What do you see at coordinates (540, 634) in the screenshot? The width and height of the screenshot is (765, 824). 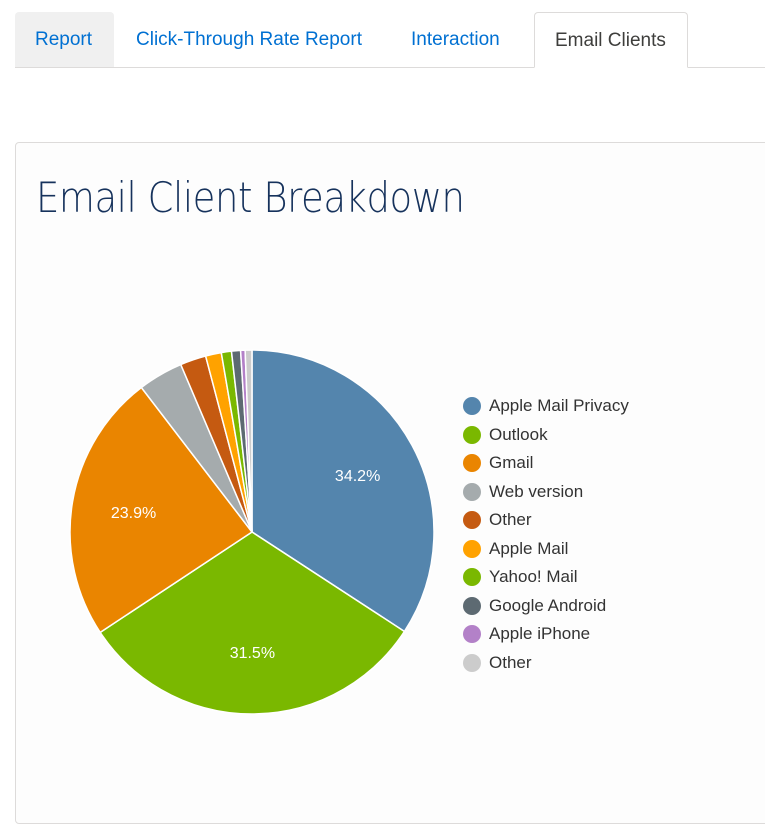 I see `legend-label: Apple iPhone` at bounding box center [540, 634].